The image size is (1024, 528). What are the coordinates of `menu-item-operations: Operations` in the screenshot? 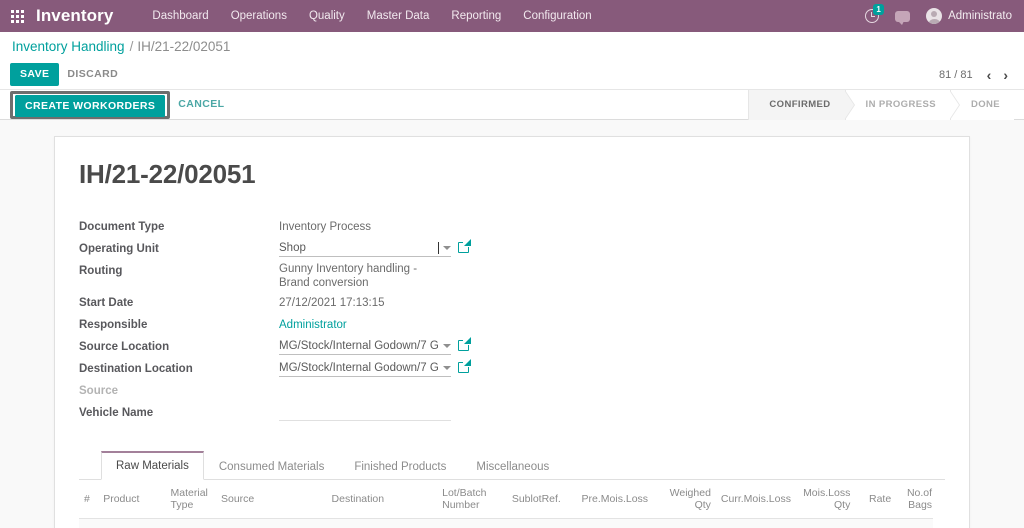 It's located at (259, 16).